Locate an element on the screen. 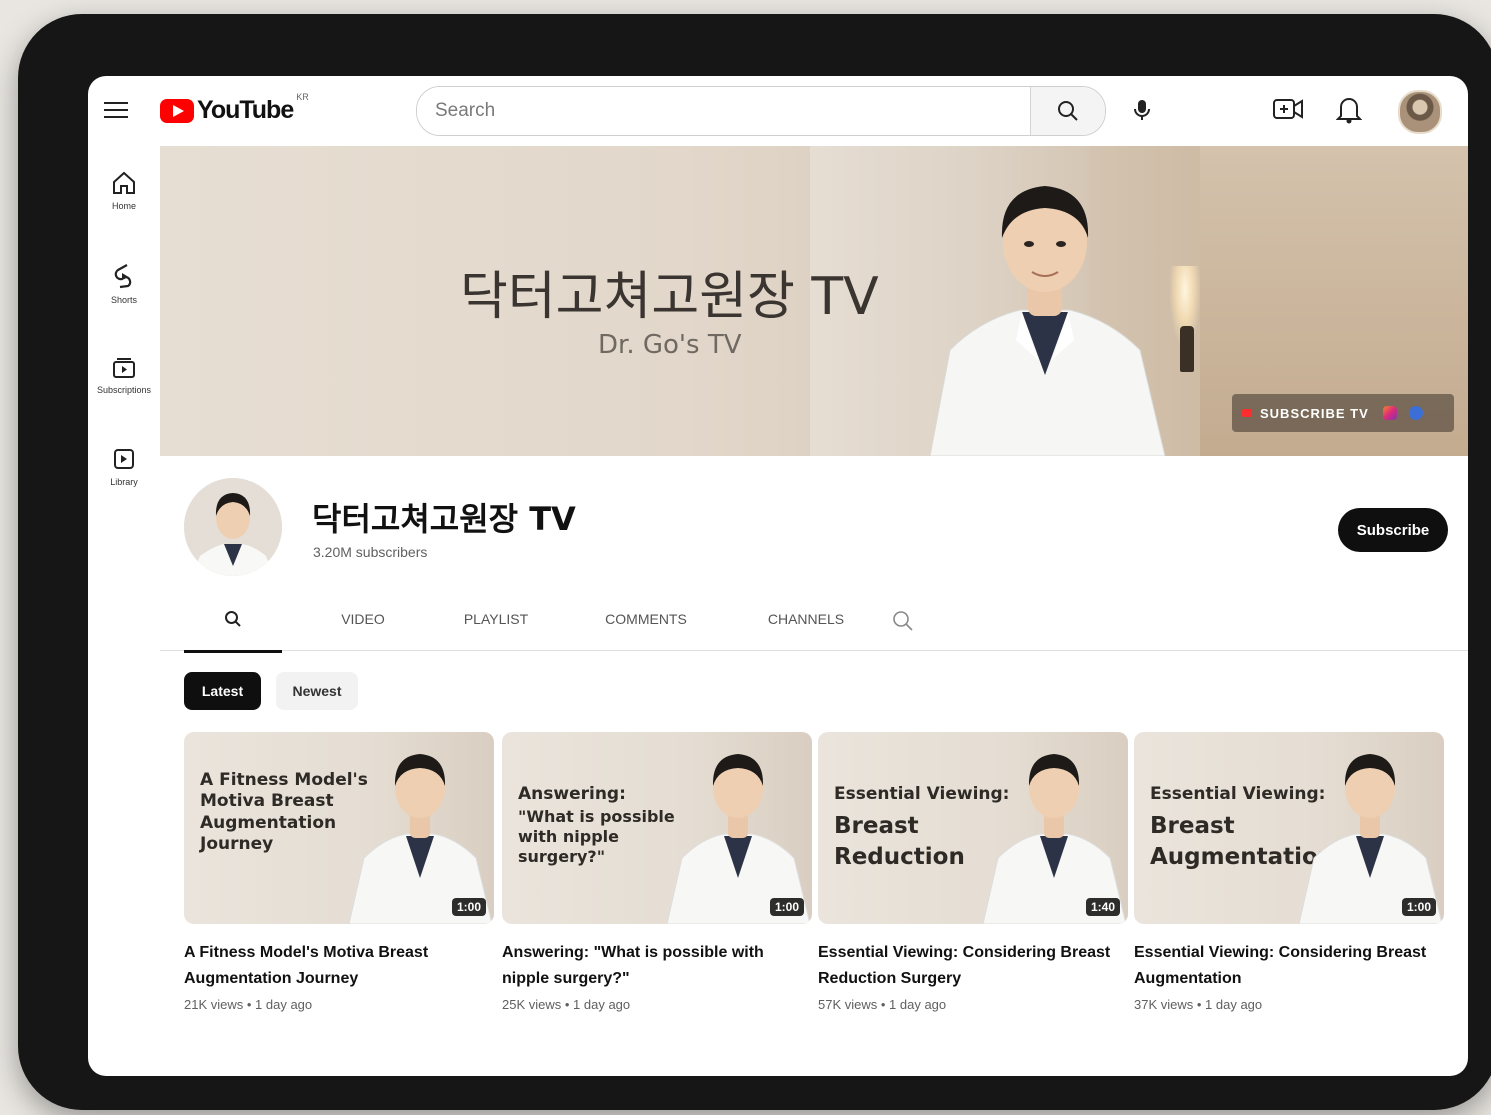 The width and height of the screenshot is (1491, 1115). channel-avatar-portrait is located at coordinates (233, 527).